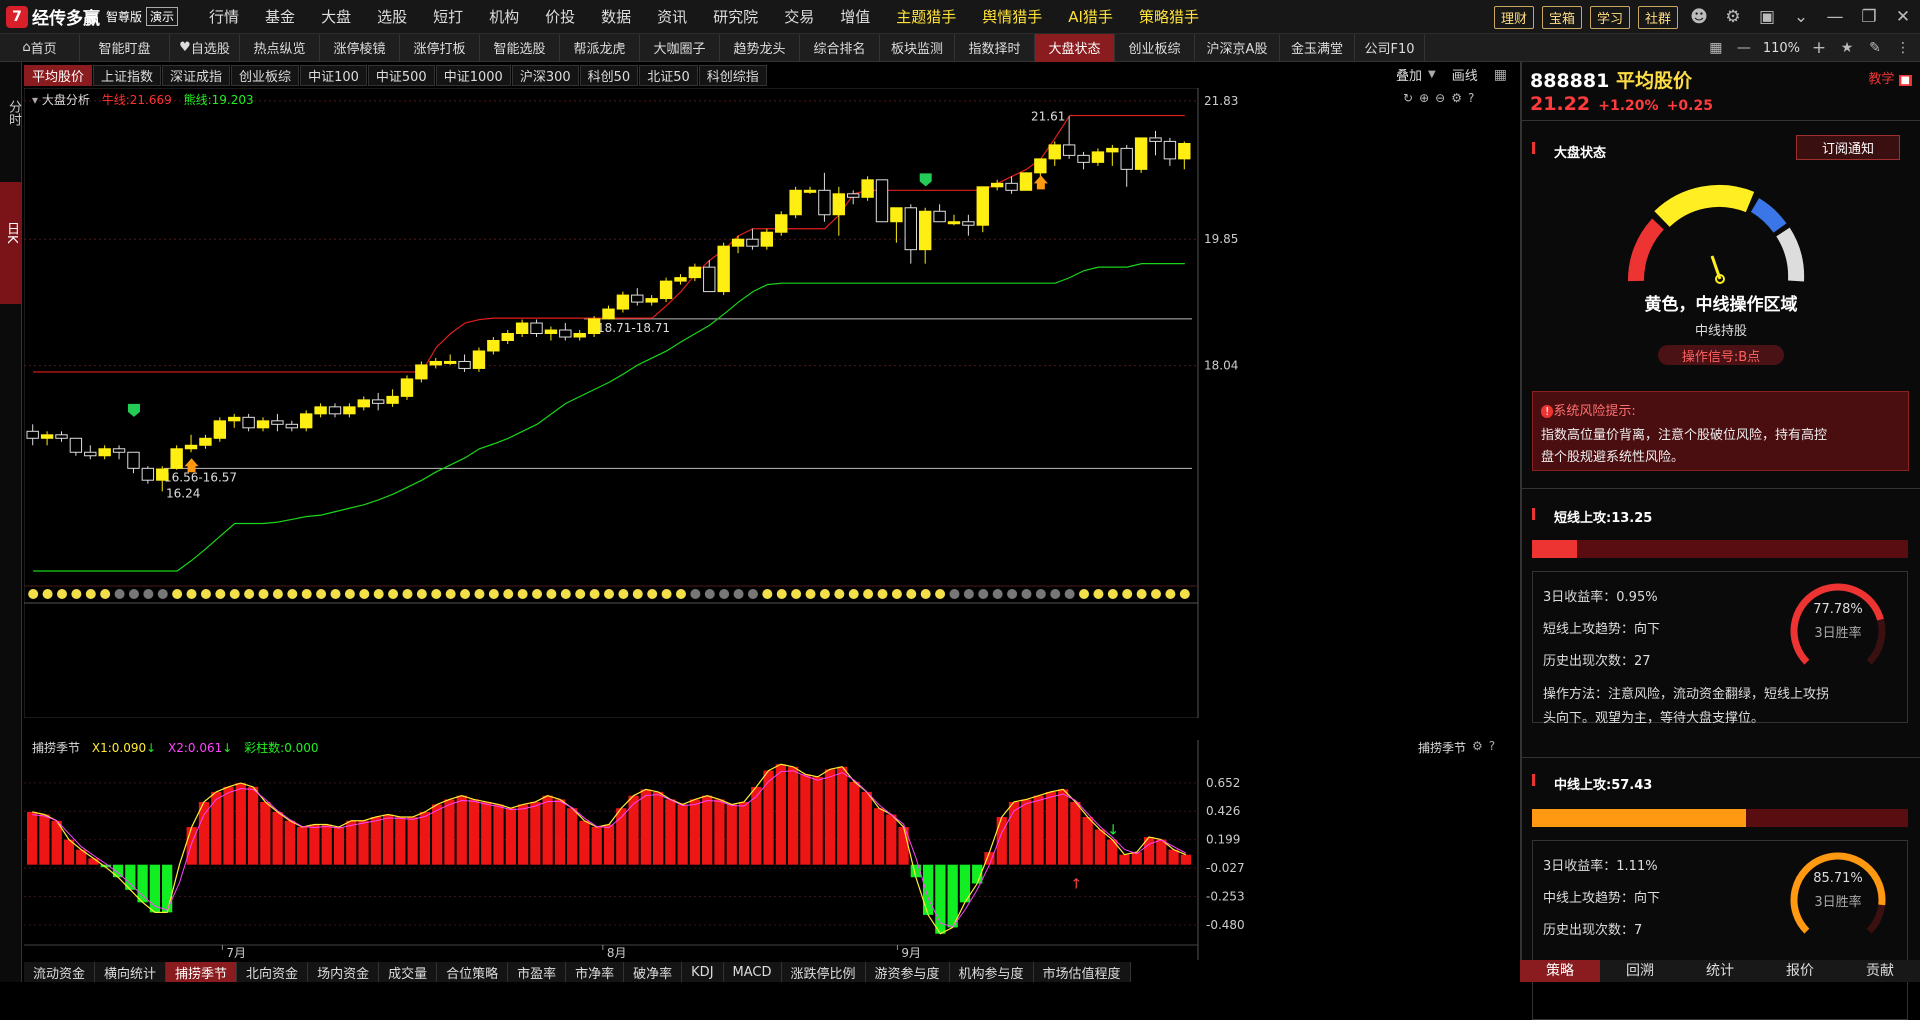 The width and height of the screenshot is (1920, 1020). I want to click on menu-12: 主题猎手, so click(926, 16).